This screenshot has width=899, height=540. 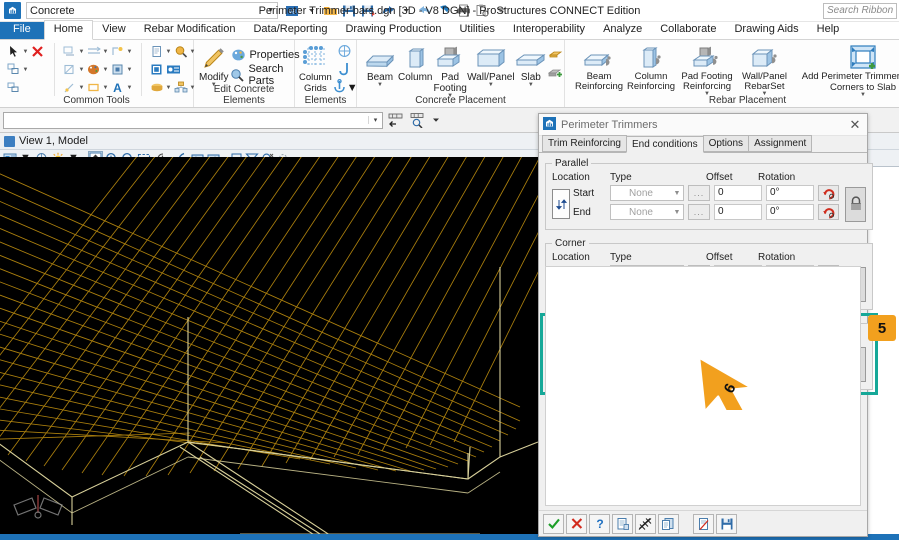 I want to click on place-shape-icon, so click(x=93, y=88).